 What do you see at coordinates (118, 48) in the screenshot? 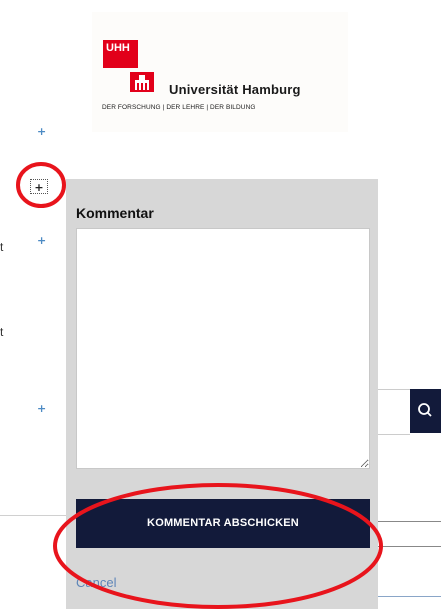
I see `logo-mark-text: UHH` at bounding box center [118, 48].